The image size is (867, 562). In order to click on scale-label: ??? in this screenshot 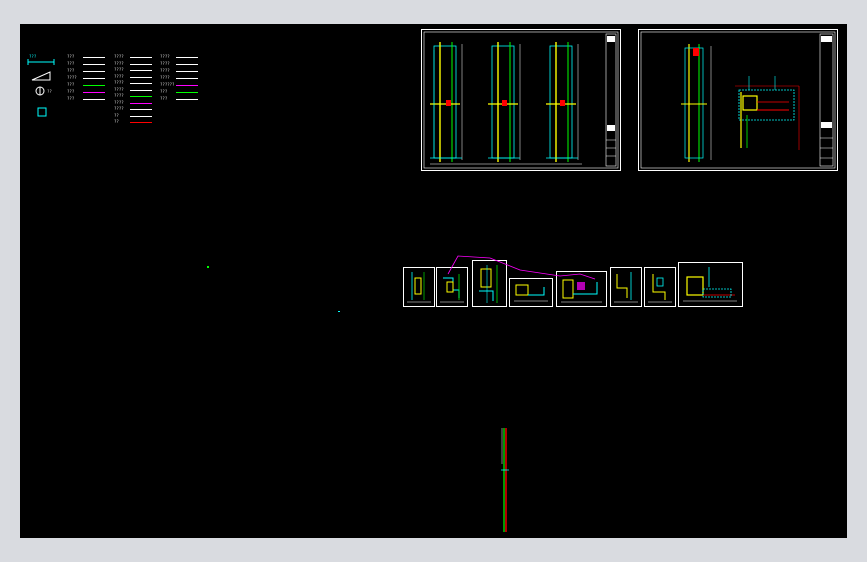, I will do `click(33, 56)`.